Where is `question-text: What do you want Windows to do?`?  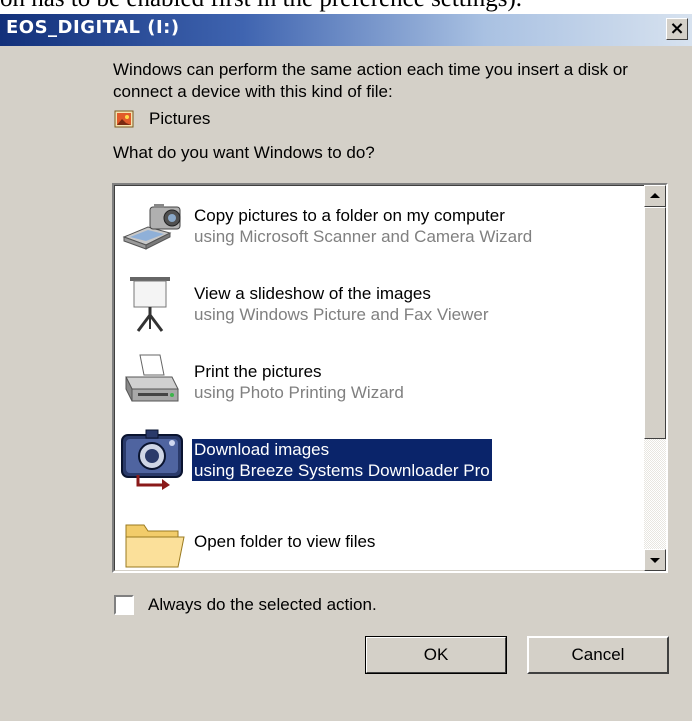 question-text: What do you want Windows to do? is located at coordinates (244, 152).